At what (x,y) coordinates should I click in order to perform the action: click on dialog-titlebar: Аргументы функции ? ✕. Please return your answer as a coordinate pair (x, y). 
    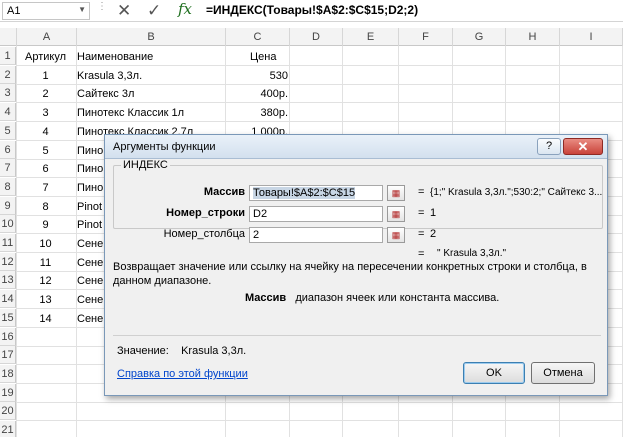
    Looking at the image, I should click on (356, 147).